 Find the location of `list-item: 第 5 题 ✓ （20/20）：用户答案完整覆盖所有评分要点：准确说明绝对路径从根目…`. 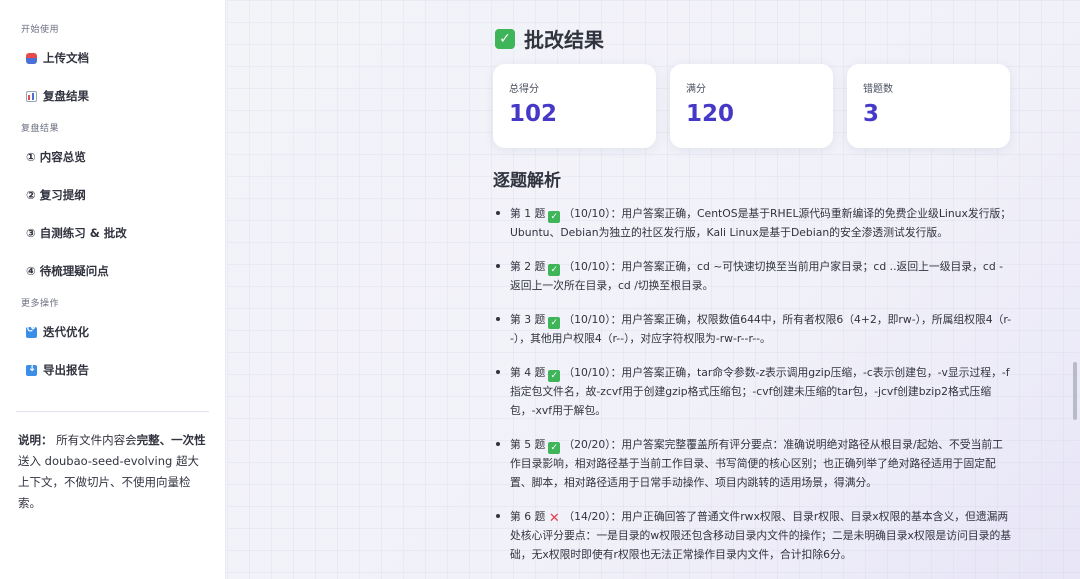

list-item: 第 5 题 ✓ （20/20）：用户答案完整覆盖所有评分要点：准确说明绝对路径从根目… is located at coordinates (753, 463).